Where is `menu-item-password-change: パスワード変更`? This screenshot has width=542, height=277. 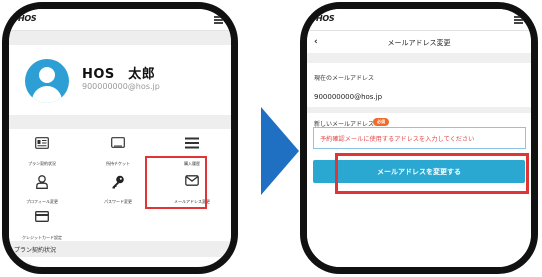 menu-item-password-change: パスワード変更 is located at coordinates (118, 191).